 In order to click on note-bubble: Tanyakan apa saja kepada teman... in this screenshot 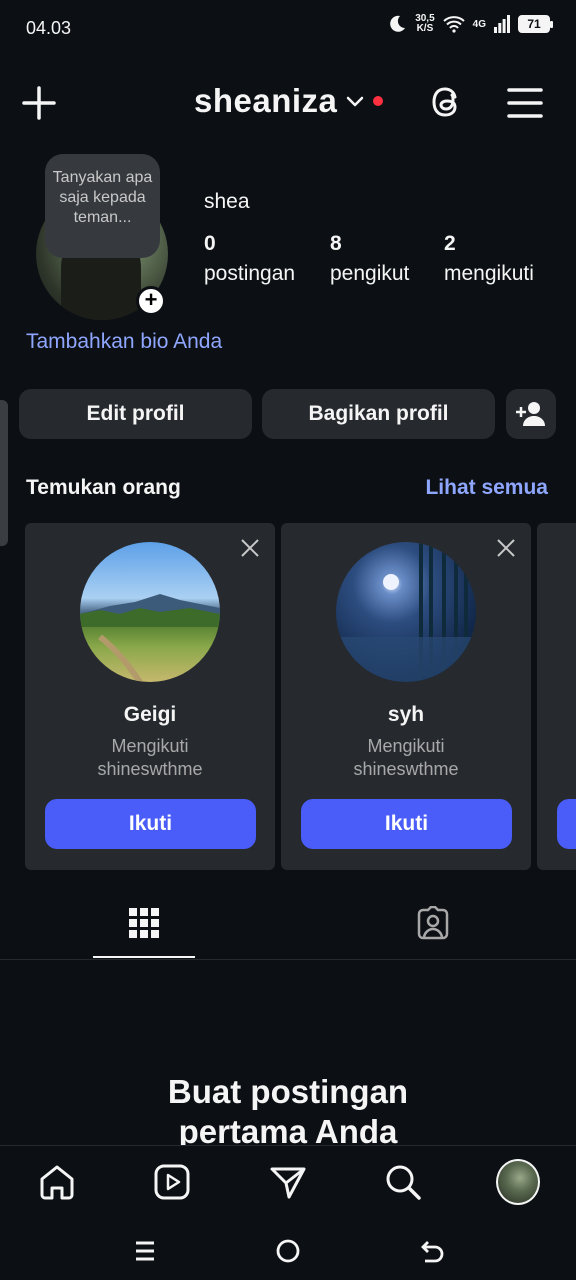, I will do `click(102, 206)`.